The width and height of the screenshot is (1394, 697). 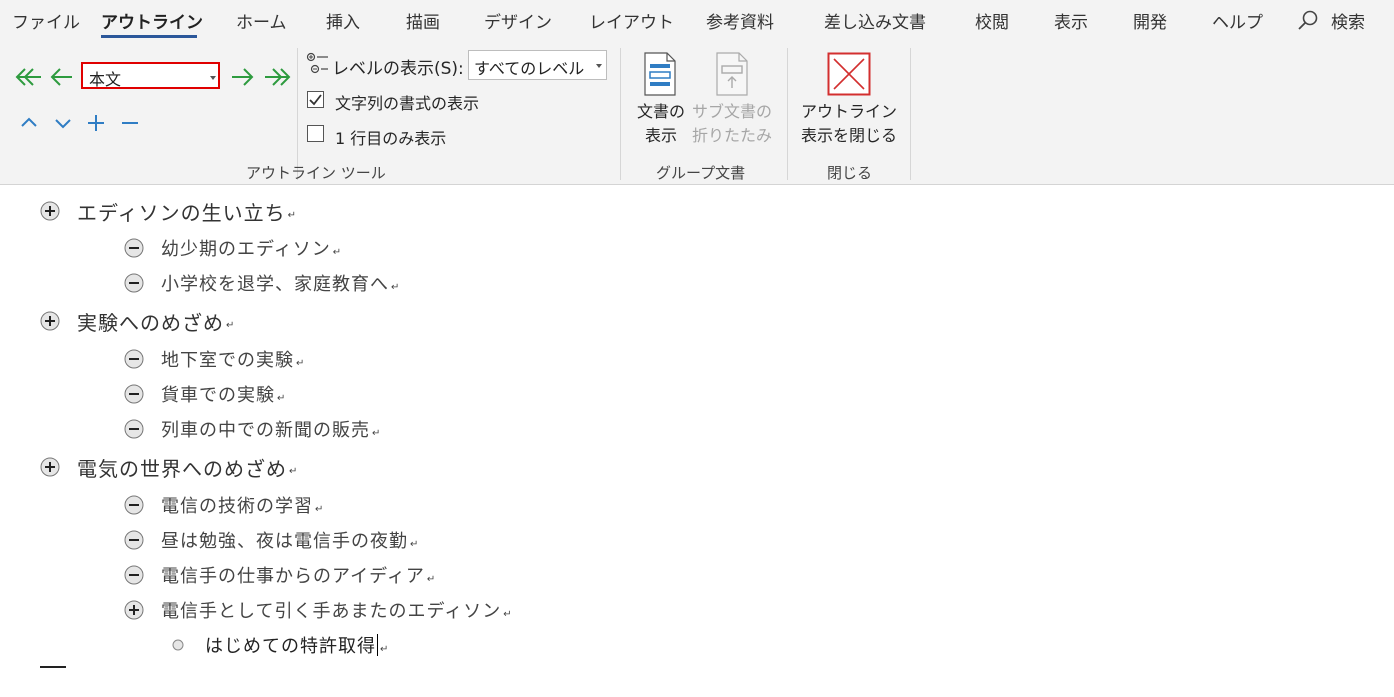 I want to click on group-label-master-document: グループ文書, so click(x=701, y=173).